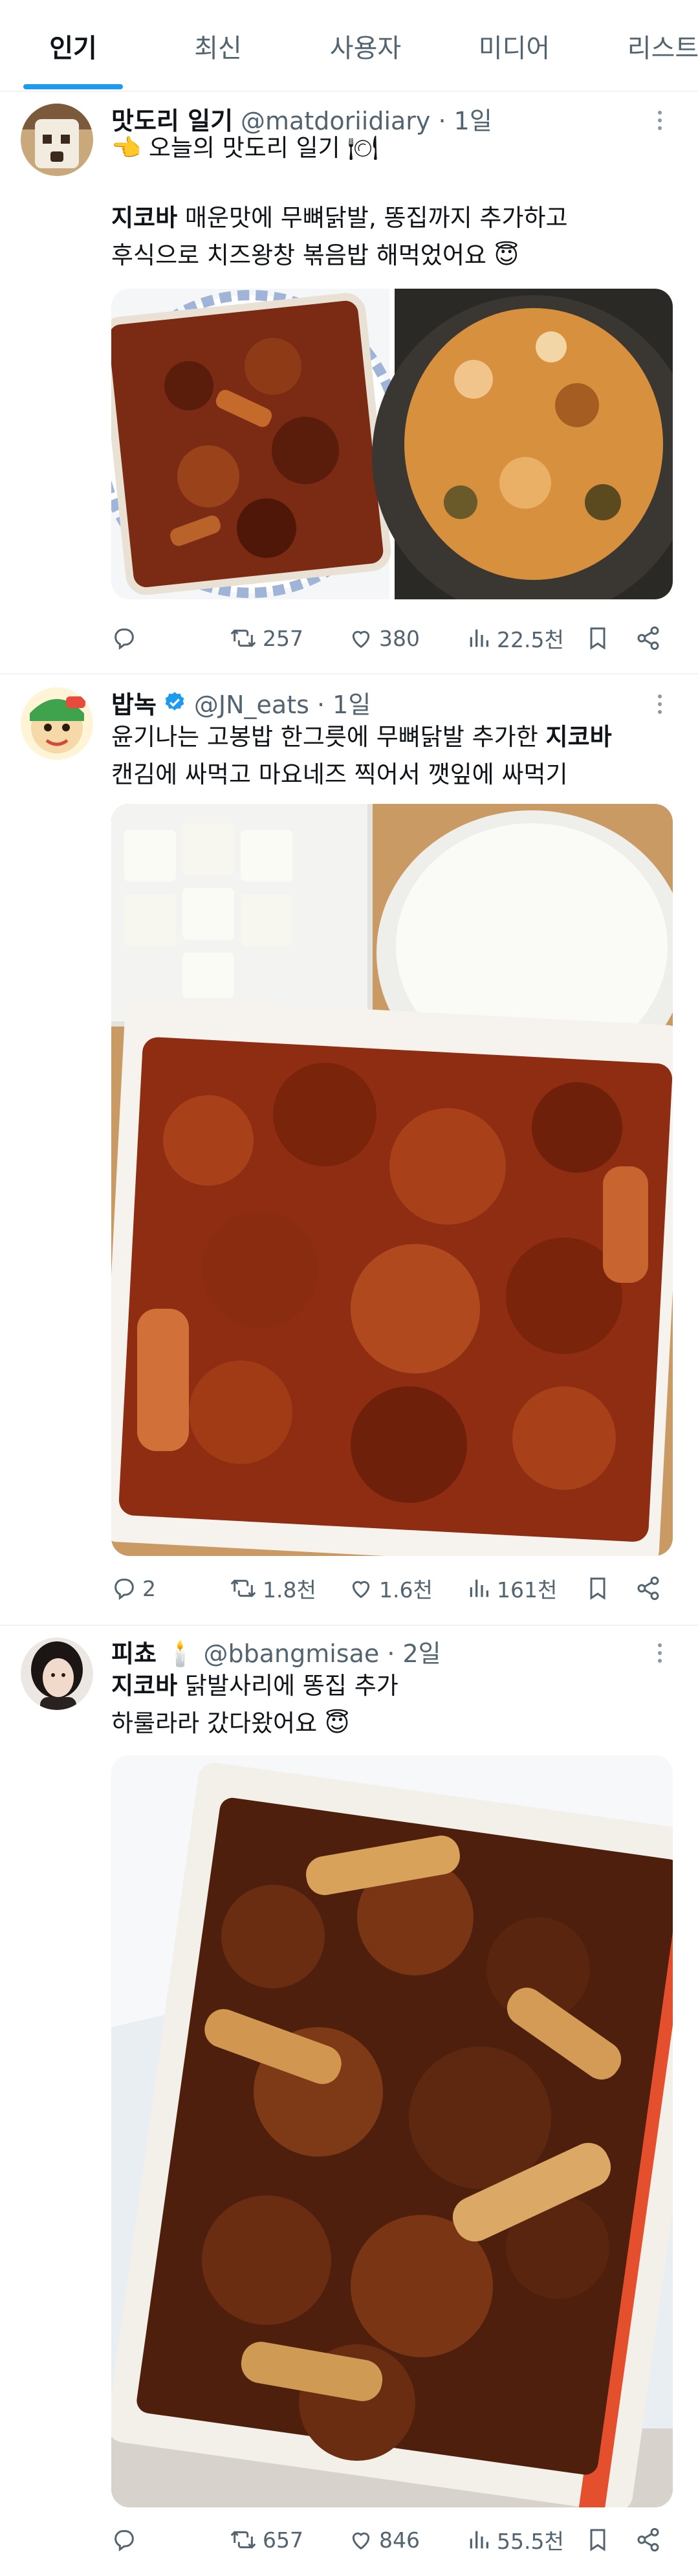 The width and height of the screenshot is (698, 2576). Describe the element at coordinates (153, 1651) in the screenshot. I see `display-name: 피쵸 🕯️` at that location.